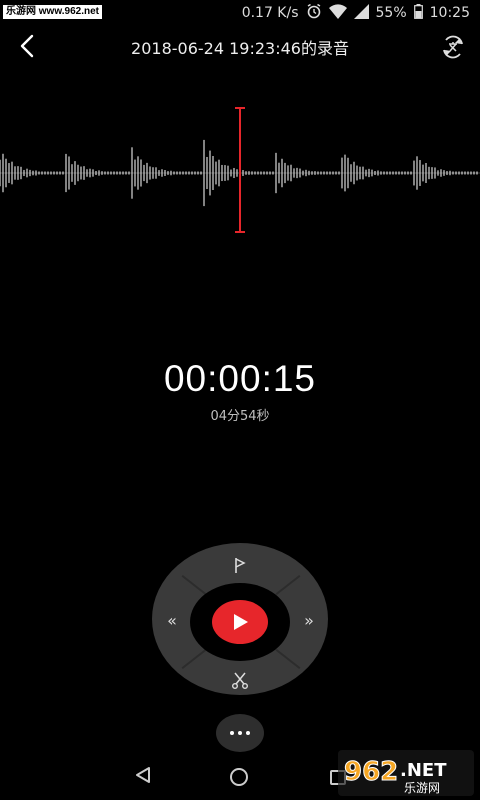 Image resolution: width=480 pixels, height=800 pixels. I want to click on fast-forward-button: », so click(309, 621).